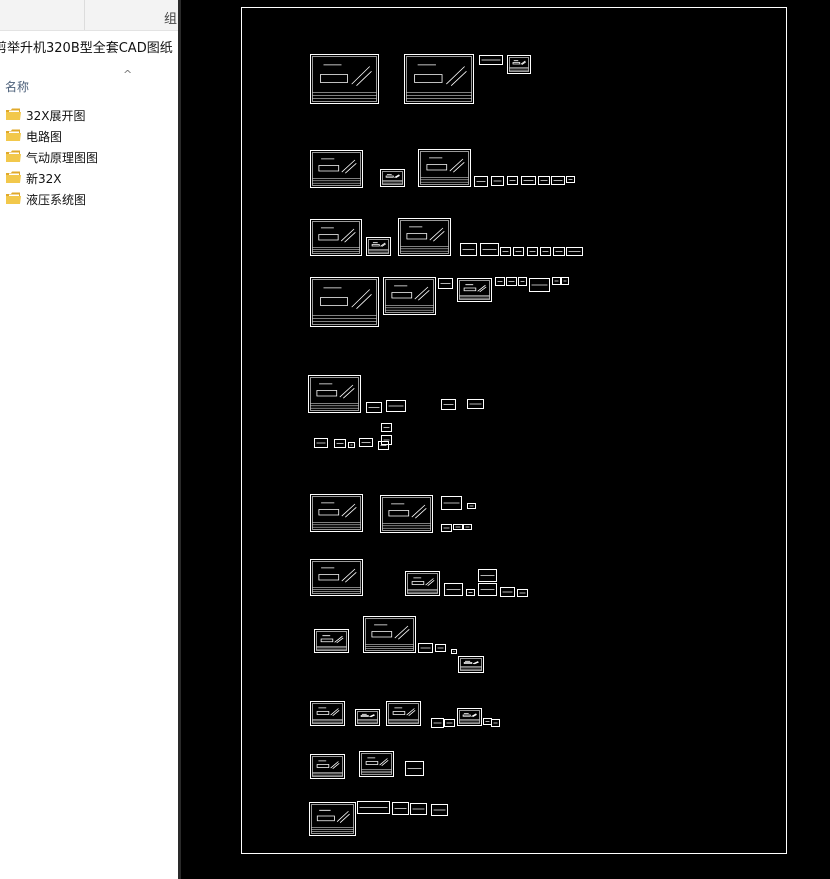  Describe the element at coordinates (170, 17) in the screenshot. I see `ribbon-group-label: 组` at that location.